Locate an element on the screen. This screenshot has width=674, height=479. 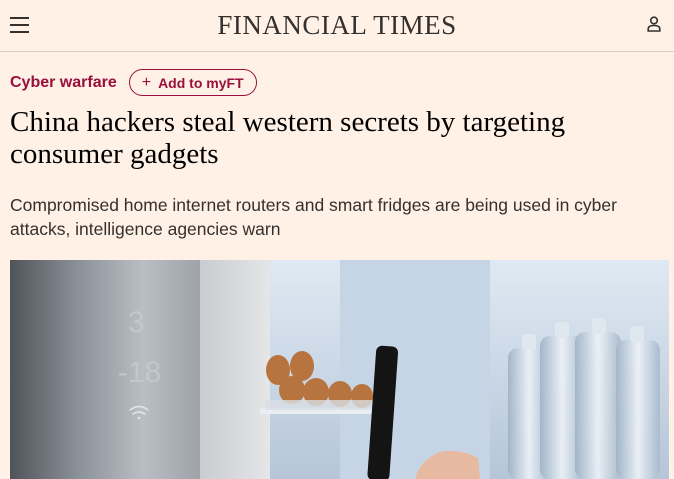
plus-icon: + is located at coordinates (146, 82).